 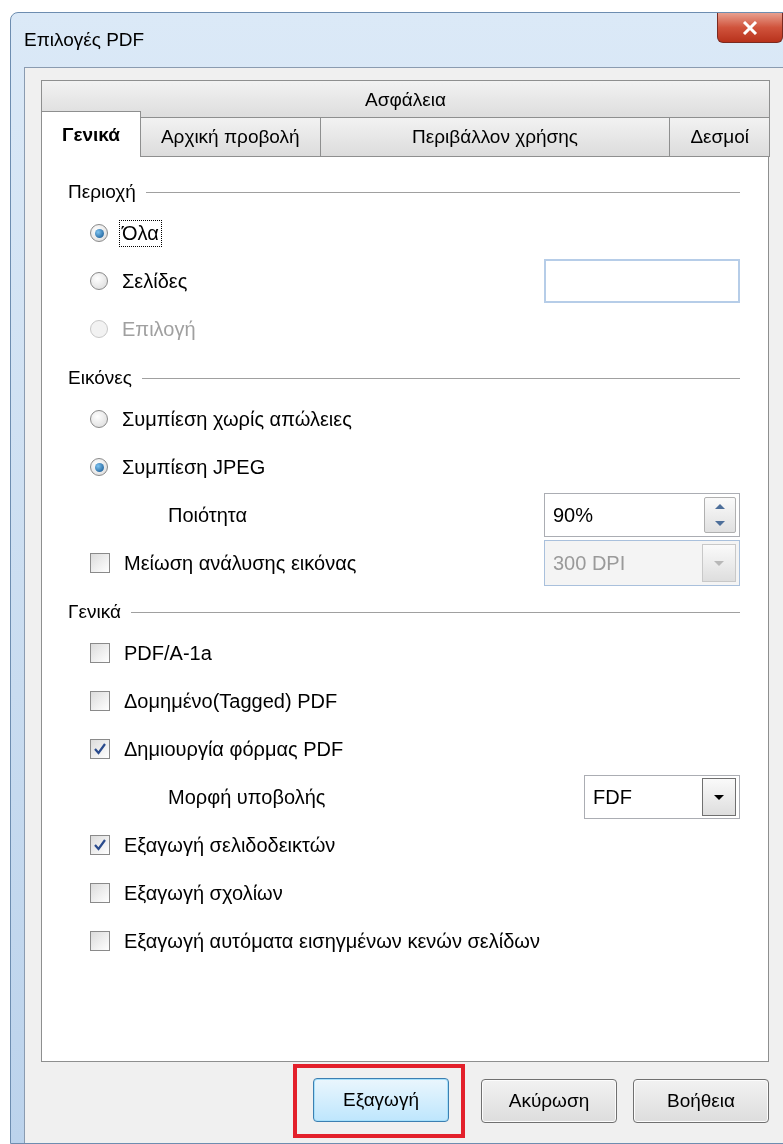 What do you see at coordinates (168, 653) in the screenshot?
I see `option-label: PDF/A-1a` at bounding box center [168, 653].